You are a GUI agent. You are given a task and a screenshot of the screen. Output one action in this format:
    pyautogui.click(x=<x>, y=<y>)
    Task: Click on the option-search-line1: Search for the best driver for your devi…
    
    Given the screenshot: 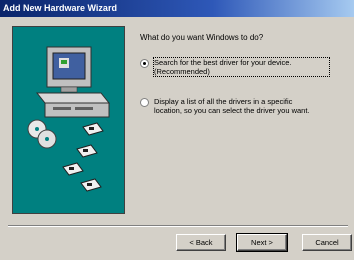 What is the action you would take?
    pyautogui.click(x=223, y=62)
    